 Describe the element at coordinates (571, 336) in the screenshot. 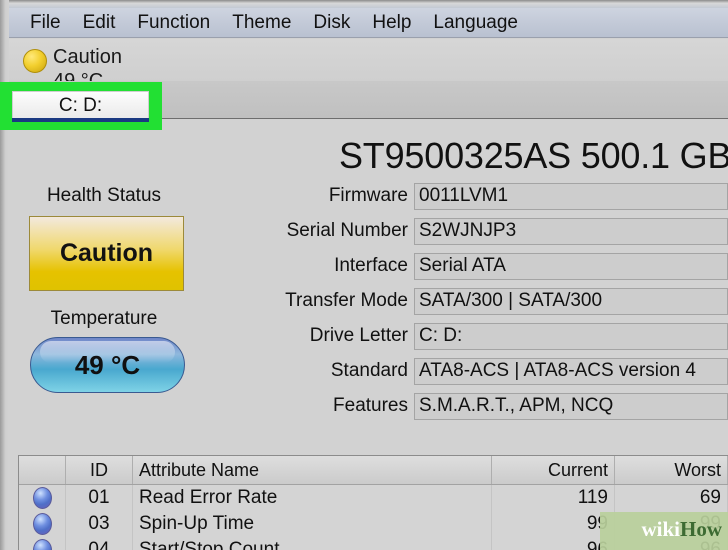

I see `field-value-drive-letter: C: D:` at that location.